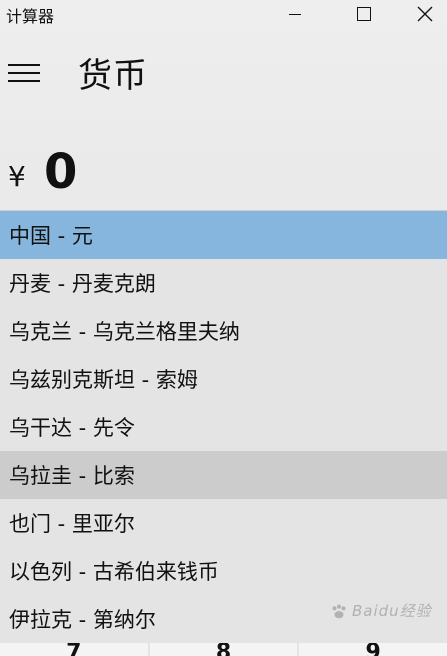  I want to click on page-title: 货币, so click(113, 76).